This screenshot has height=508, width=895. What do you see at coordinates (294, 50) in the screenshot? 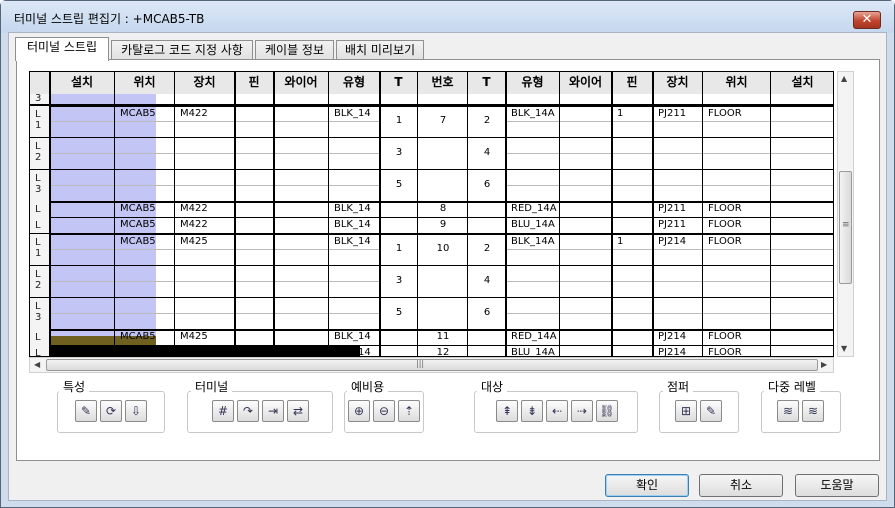
I see `tab-cable-info: 케이블 정보` at bounding box center [294, 50].